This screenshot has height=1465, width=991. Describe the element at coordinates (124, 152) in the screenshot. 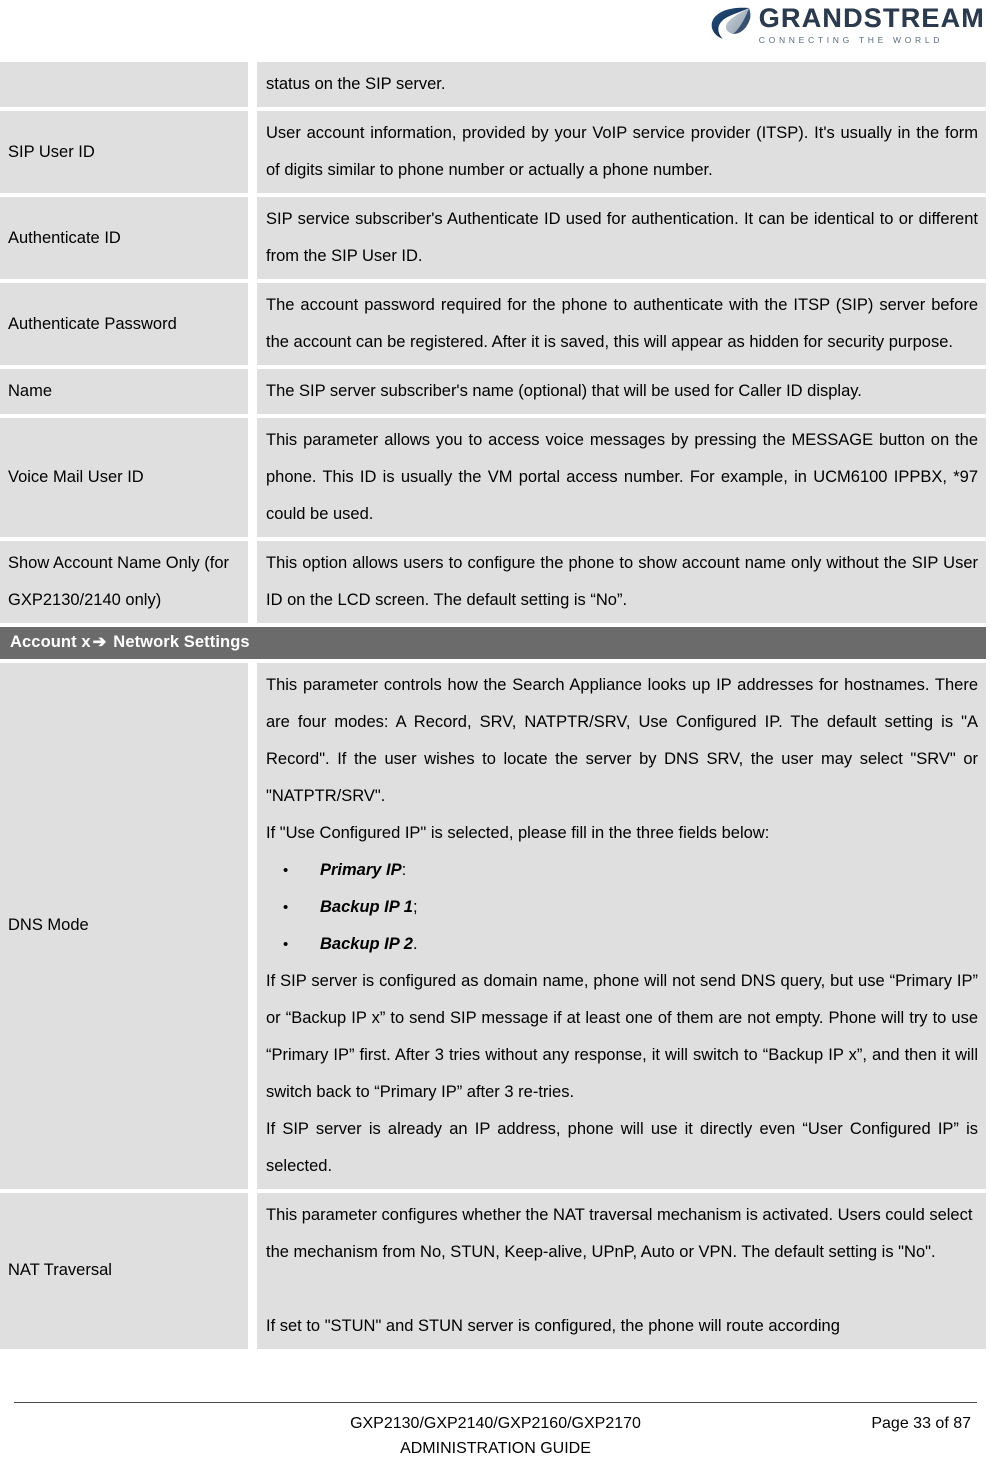

I see `row-label-sip-user-id: SIP User ID` at that location.